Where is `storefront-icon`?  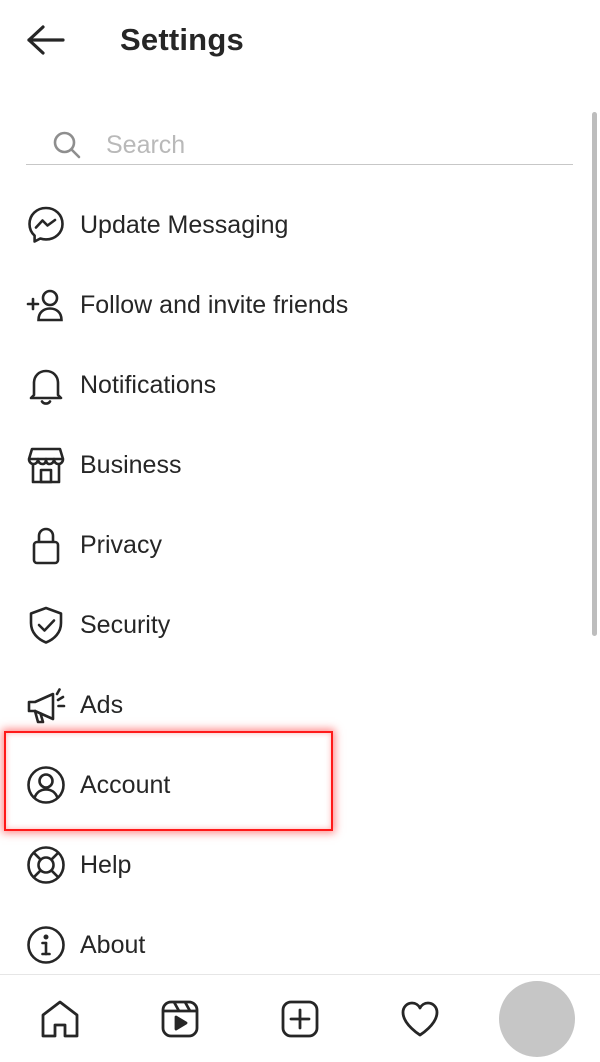 storefront-icon is located at coordinates (46, 465).